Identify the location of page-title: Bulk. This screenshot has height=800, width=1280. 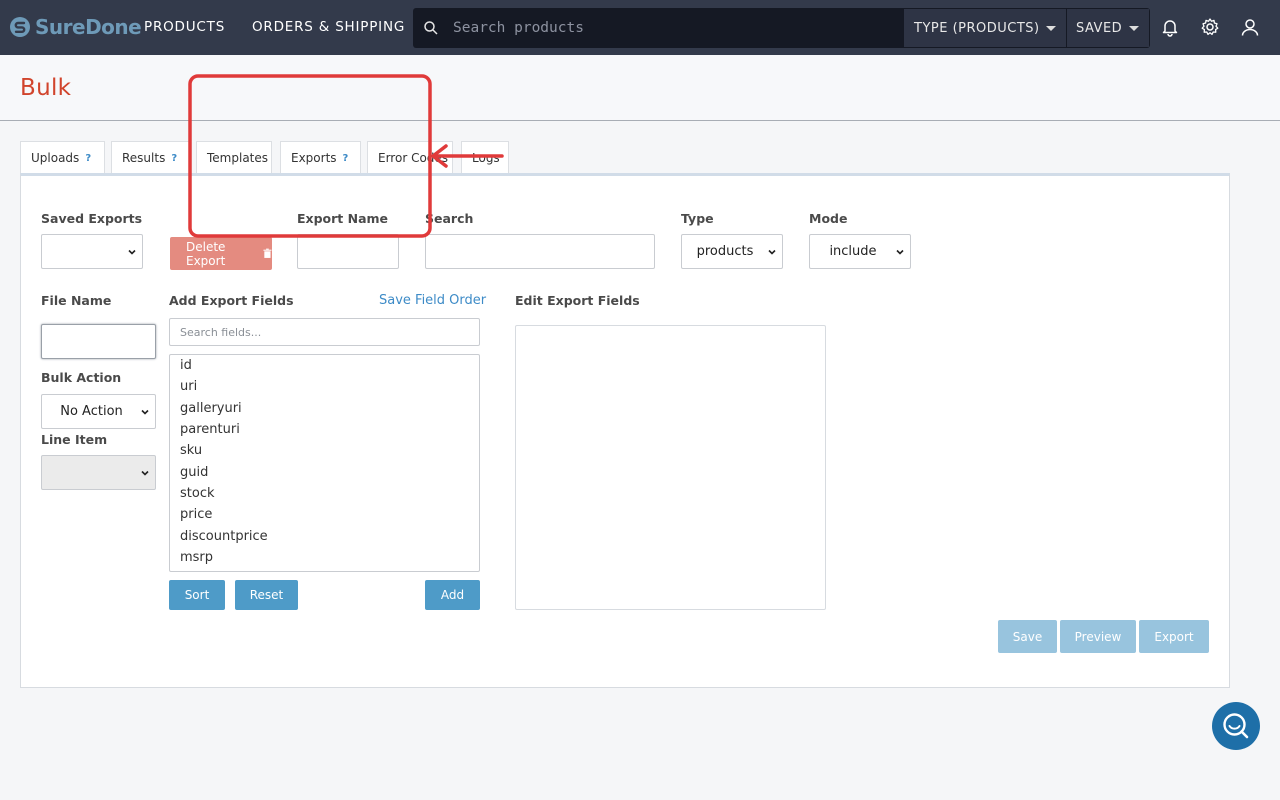
(46, 88).